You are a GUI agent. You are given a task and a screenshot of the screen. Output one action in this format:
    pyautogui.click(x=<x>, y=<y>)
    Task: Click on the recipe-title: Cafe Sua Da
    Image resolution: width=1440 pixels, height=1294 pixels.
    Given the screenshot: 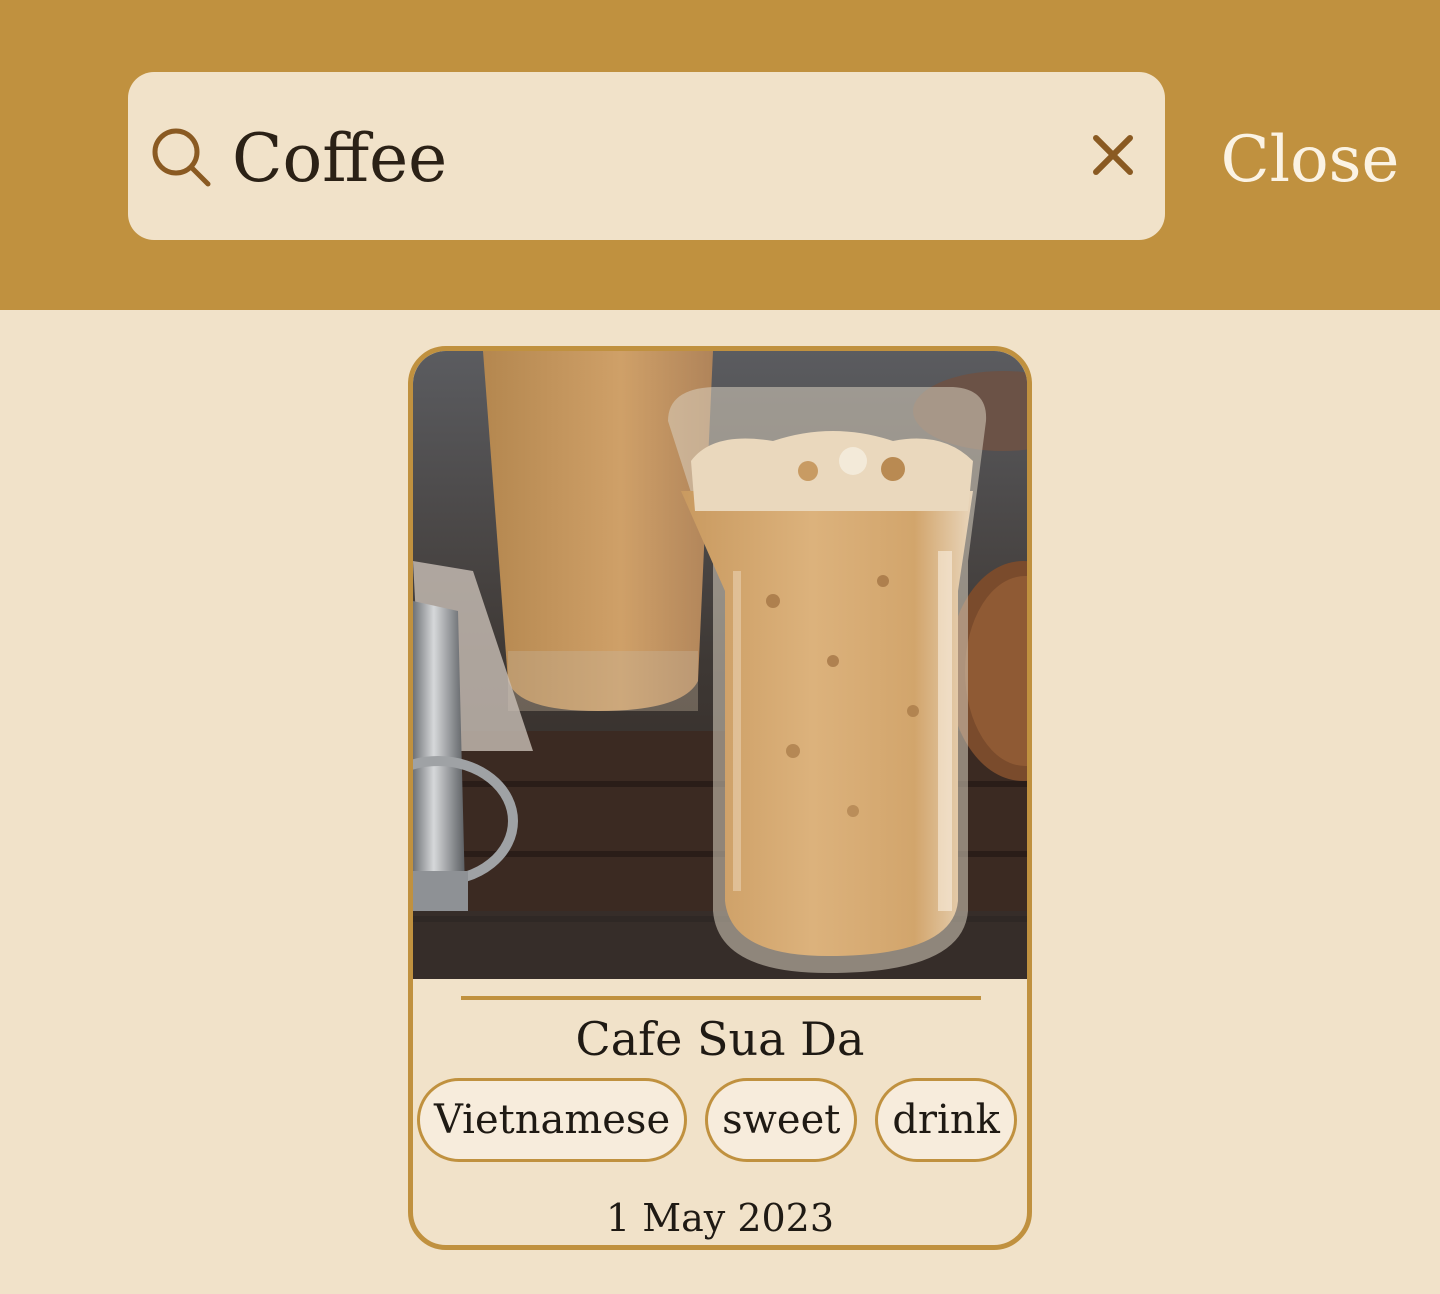 What is the action you would take?
    pyautogui.click(x=720, y=1039)
    